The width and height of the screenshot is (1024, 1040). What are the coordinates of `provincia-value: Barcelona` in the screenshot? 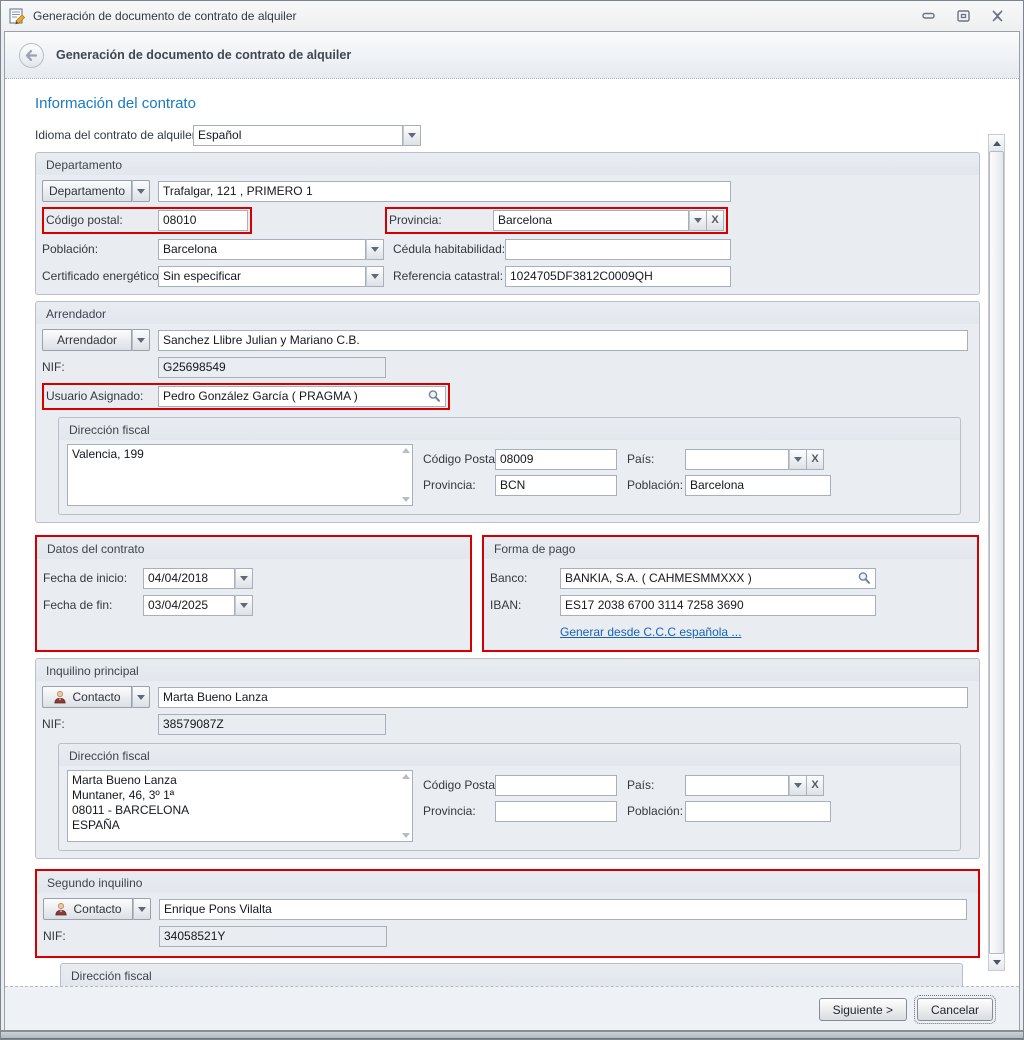 It's located at (591, 220).